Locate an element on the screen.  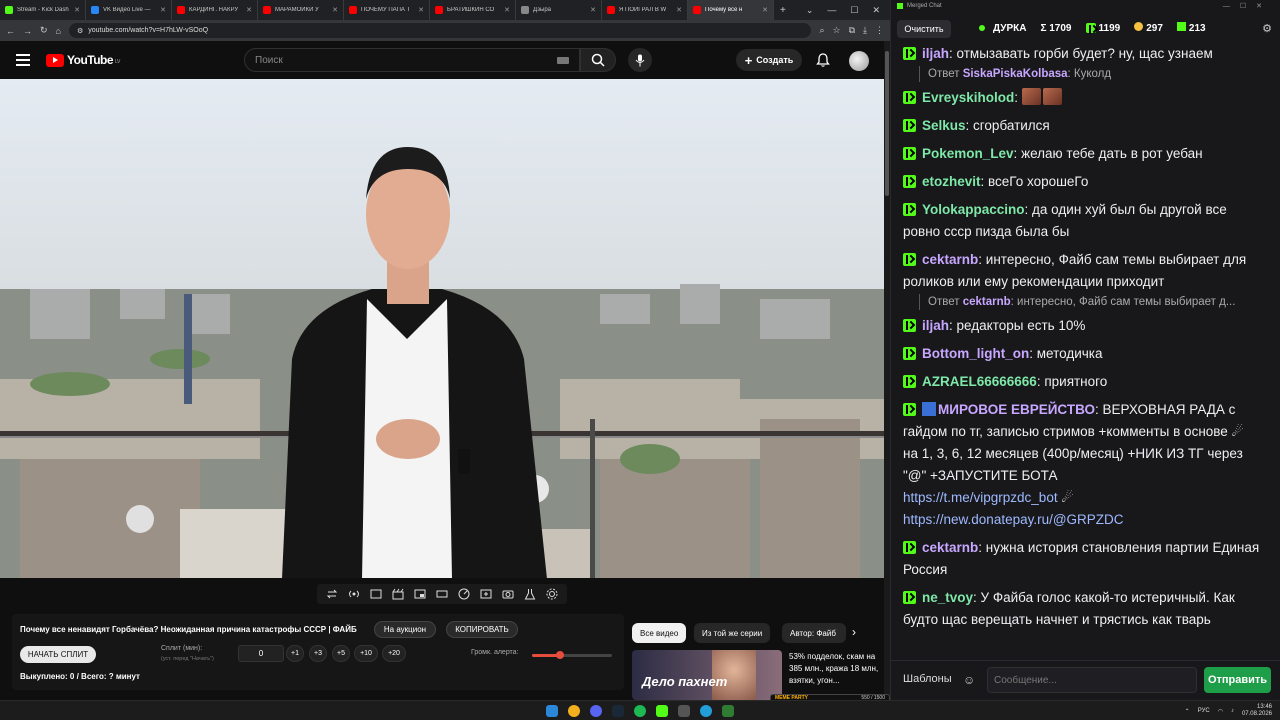
cinema-mode-icon is located at coordinates (442, 594).